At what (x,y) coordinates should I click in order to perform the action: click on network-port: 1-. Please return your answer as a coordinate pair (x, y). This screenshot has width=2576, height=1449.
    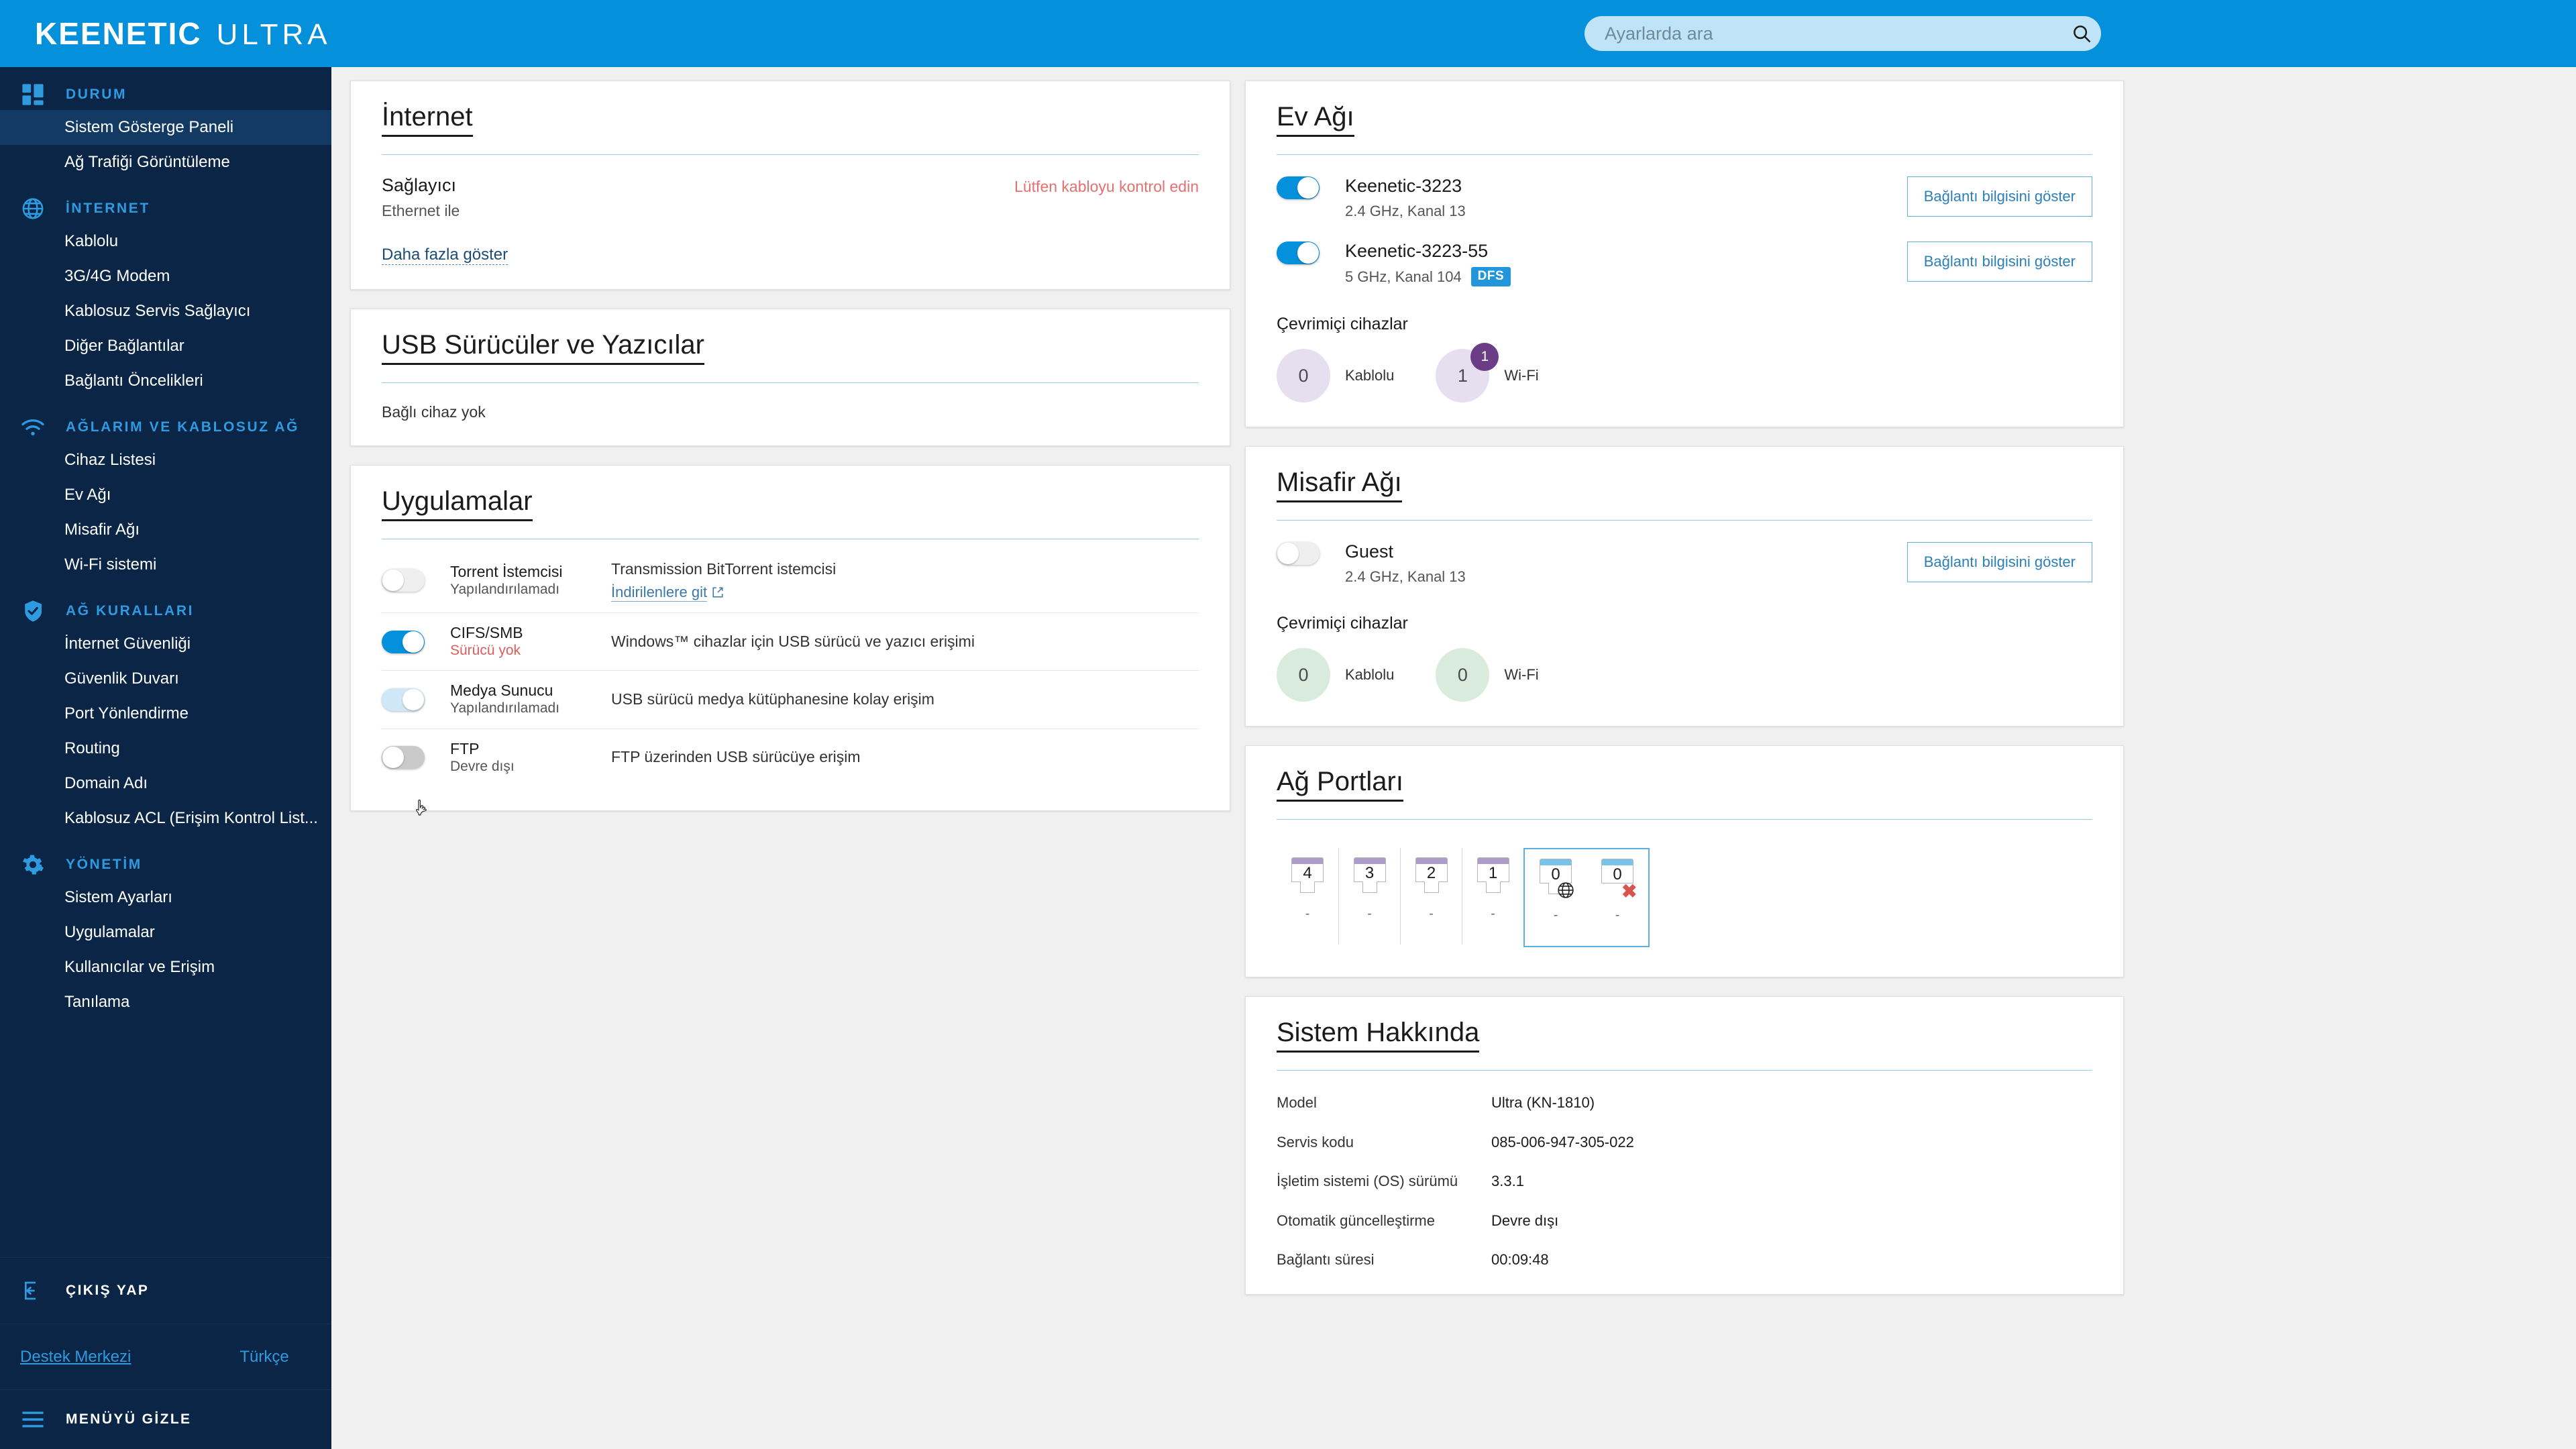
    Looking at the image, I should click on (1492, 896).